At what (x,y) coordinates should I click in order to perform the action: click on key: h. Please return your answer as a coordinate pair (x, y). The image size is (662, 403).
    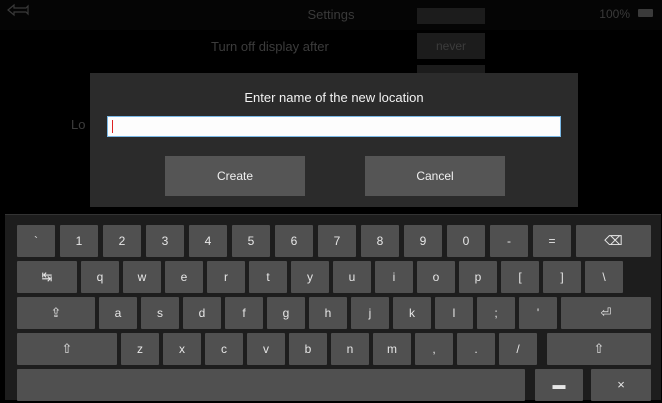
    Looking at the image, I should click on (328, 313).